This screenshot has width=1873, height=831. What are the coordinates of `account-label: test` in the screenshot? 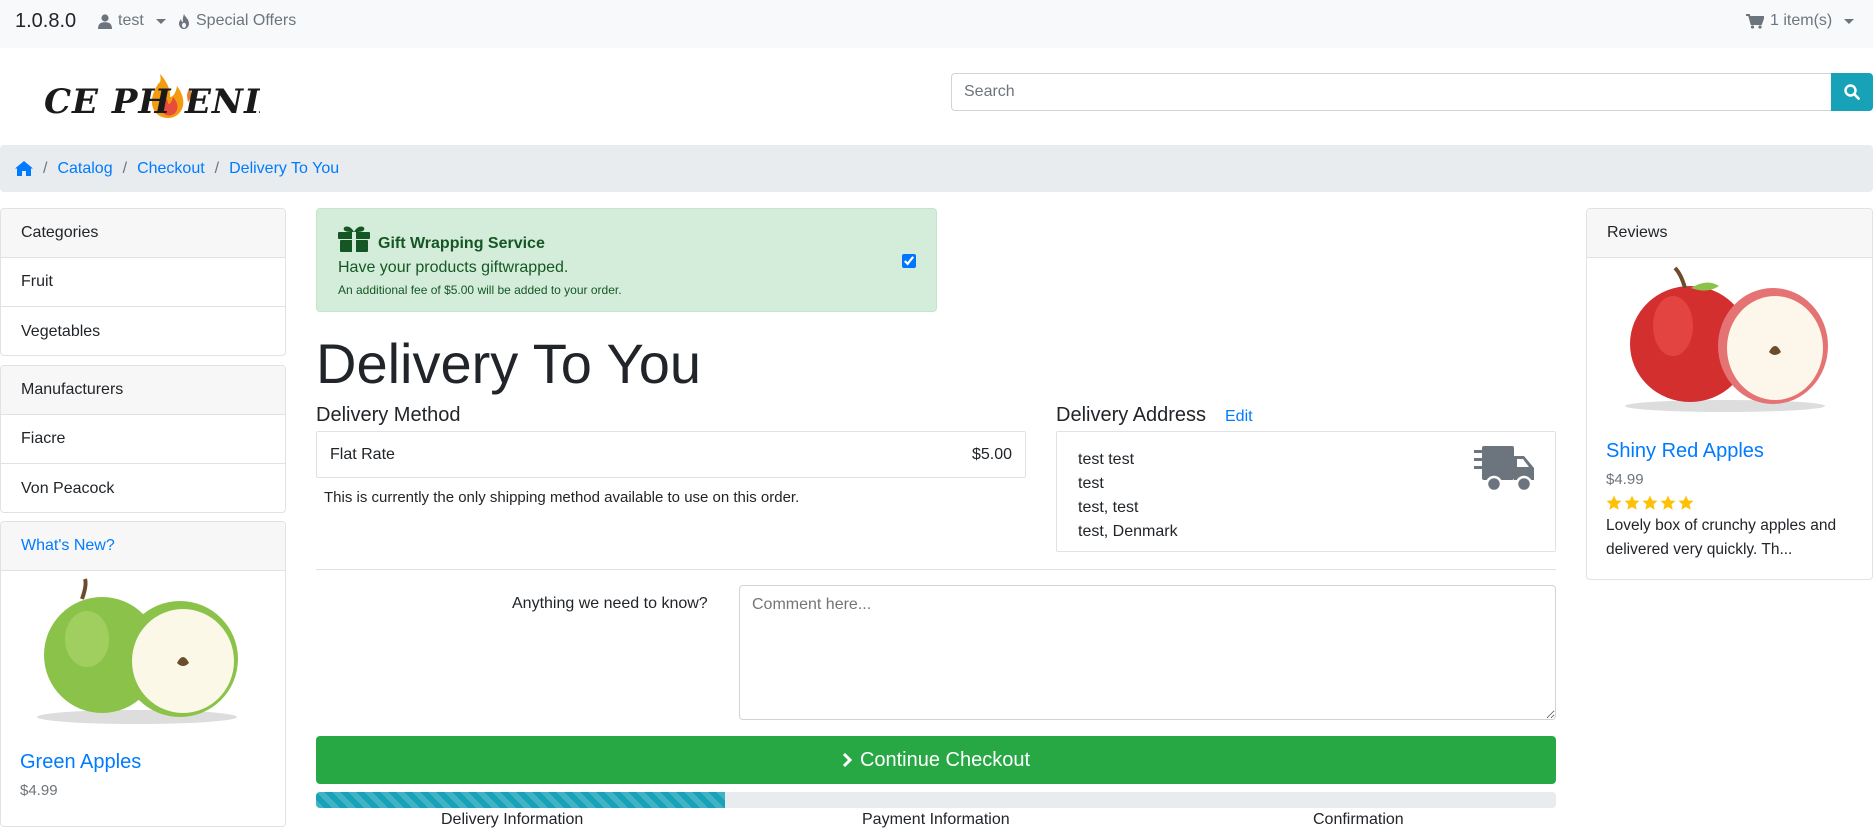 It's located at (131, 20).